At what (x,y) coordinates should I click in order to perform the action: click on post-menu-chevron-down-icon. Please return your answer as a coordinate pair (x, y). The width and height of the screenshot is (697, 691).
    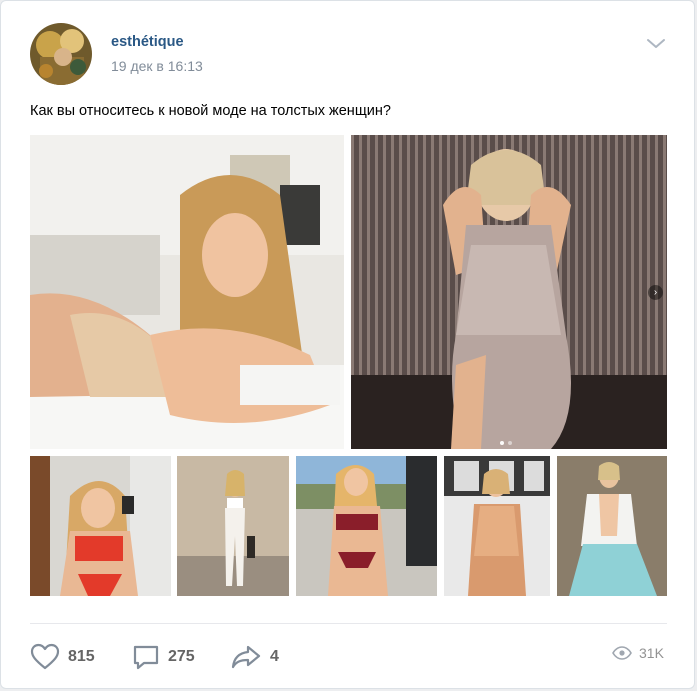
    Looking at the image, I should click on (656, 44).